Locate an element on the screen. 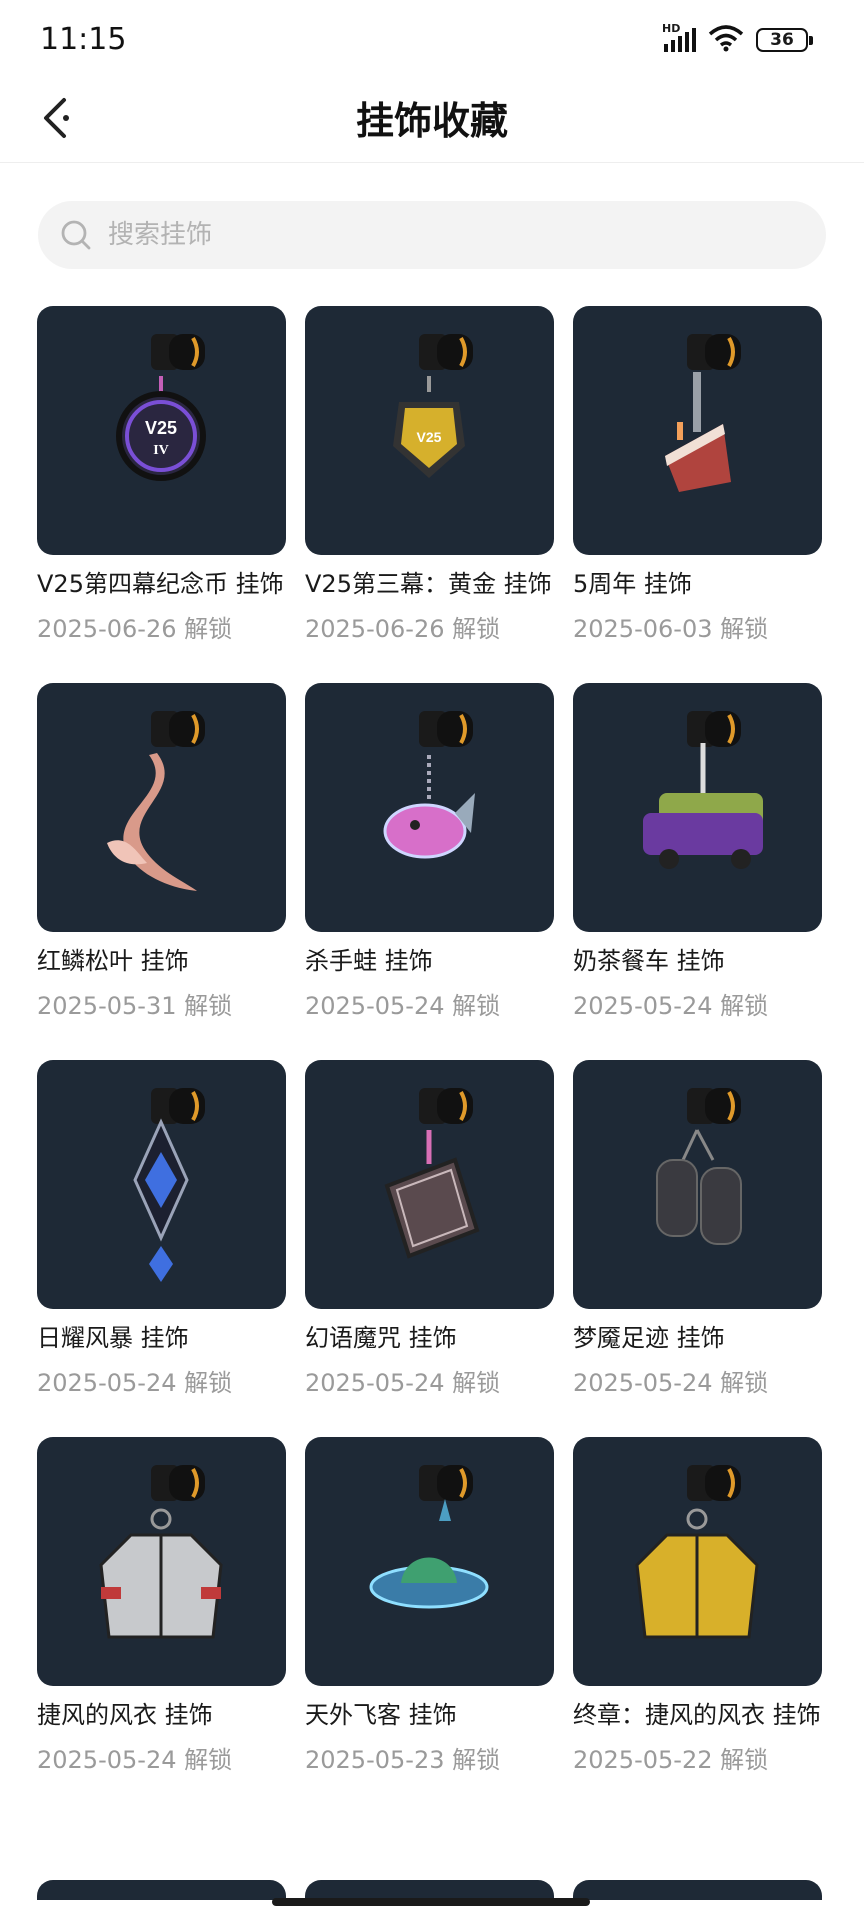 The width and height of the screenshot is (864, 1920). charm-card: 杀手蛙 挂饰 2025-05-24 解锁 is located at coordinates (429, 871).